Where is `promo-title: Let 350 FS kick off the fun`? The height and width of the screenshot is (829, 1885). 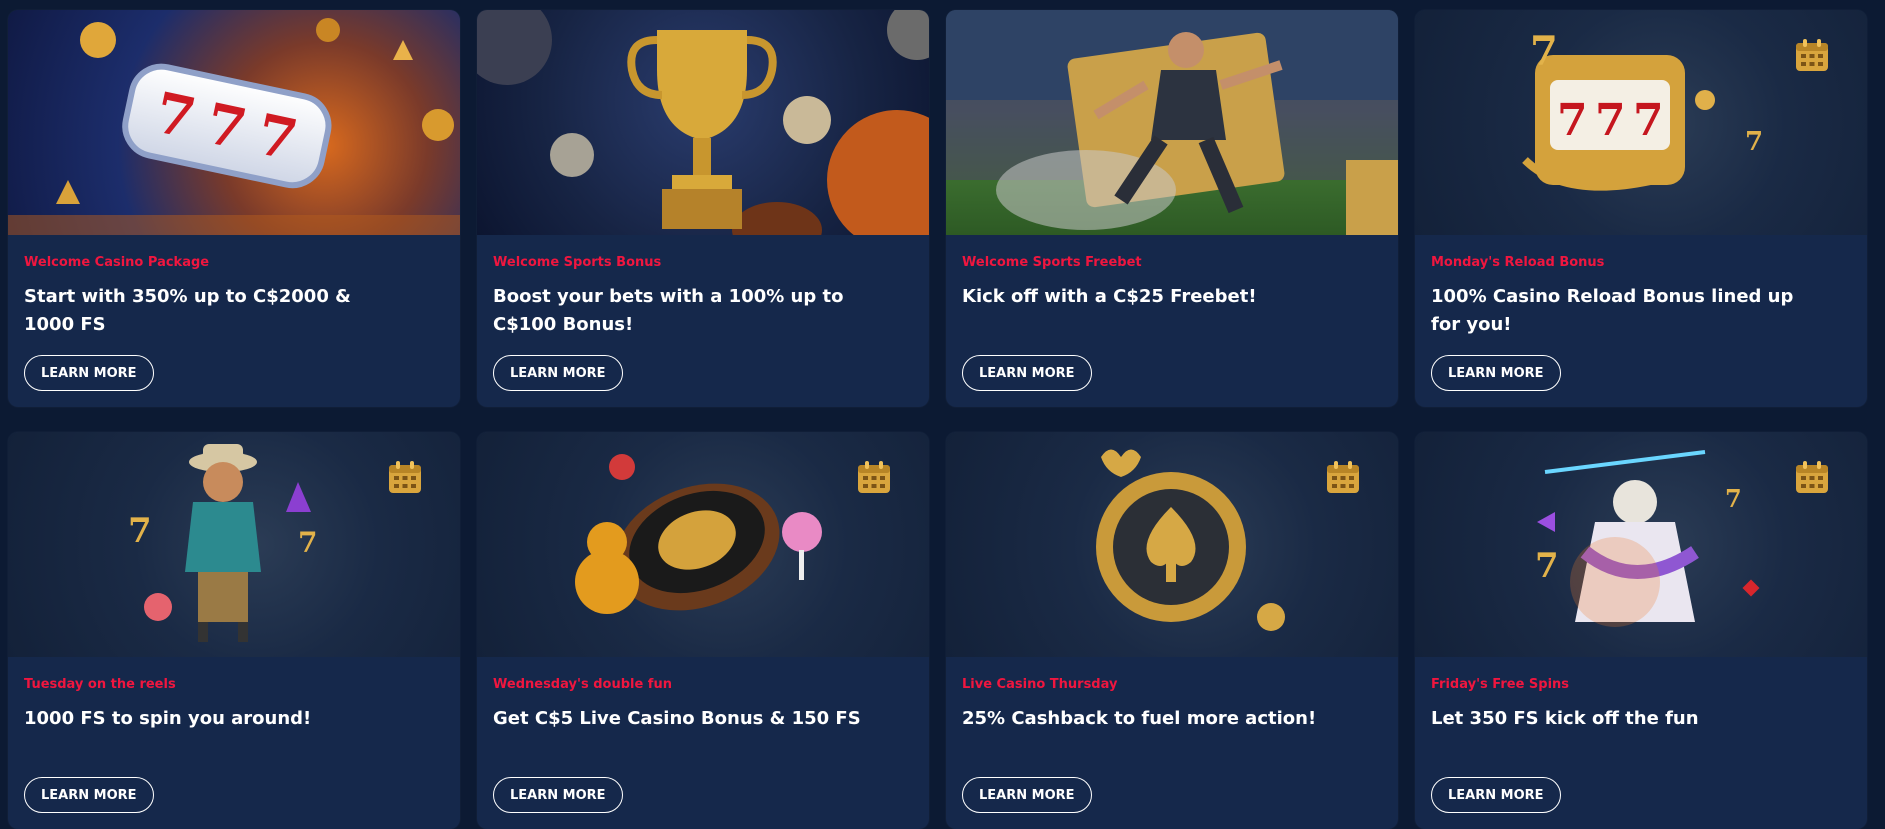
promo-title: Let 350 FS kick off the fun is located at coordinates (1565, 718).